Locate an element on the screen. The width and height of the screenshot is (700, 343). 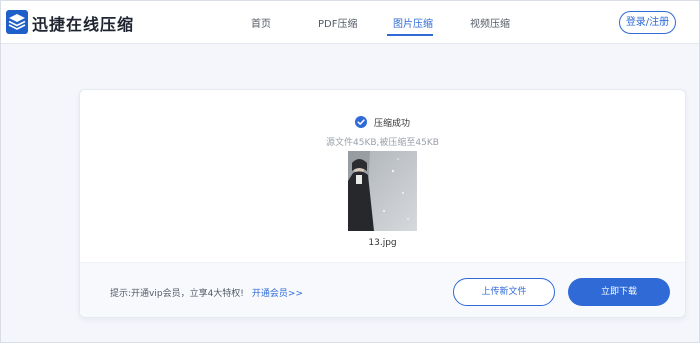
download-button: 立即下载 is located at coordinates (619, 292).